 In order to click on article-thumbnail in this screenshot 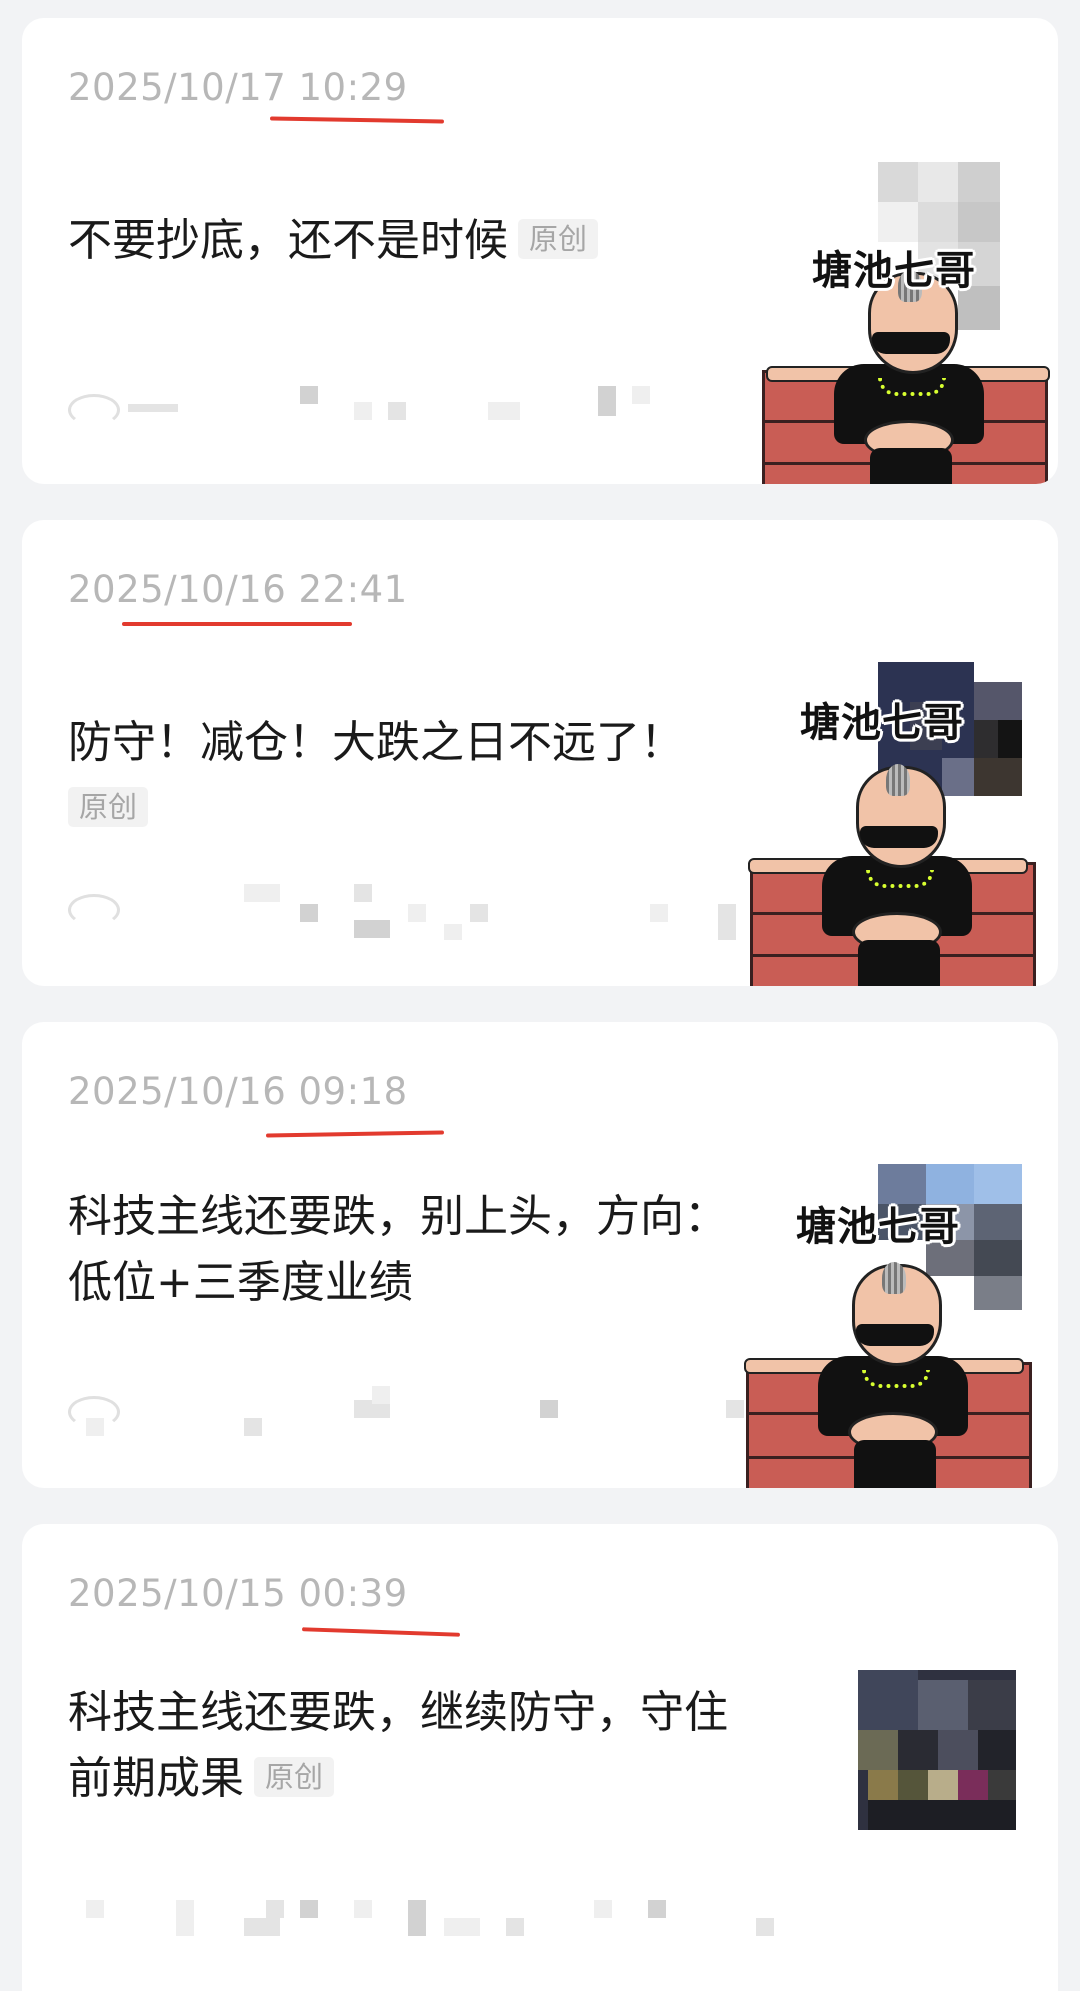, I will do `click(937, 1750)`.